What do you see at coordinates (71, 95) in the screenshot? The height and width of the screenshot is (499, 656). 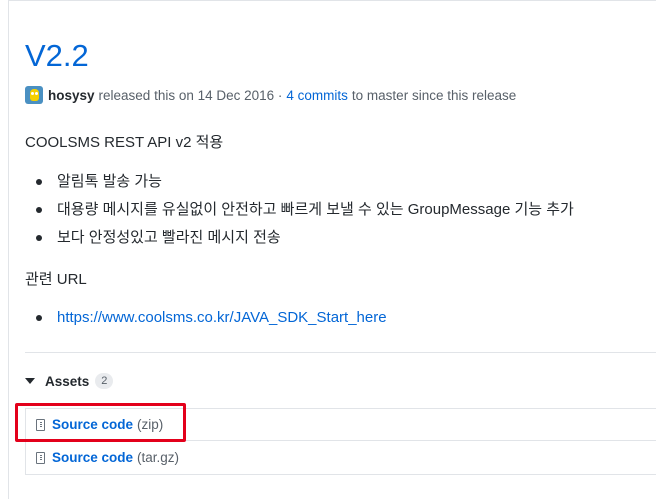 I see `author-link: hosysy` at bounding box center [71, 95].